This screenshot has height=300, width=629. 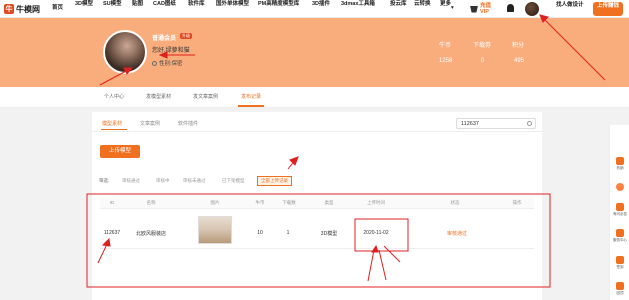 I want to click on col-header-image: 图片, so click(x=215, y=202).